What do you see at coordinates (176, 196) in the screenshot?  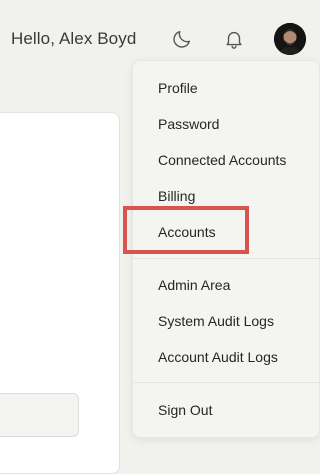 I see `menu-item-billing: Billing` at bounding box center [176, 196].